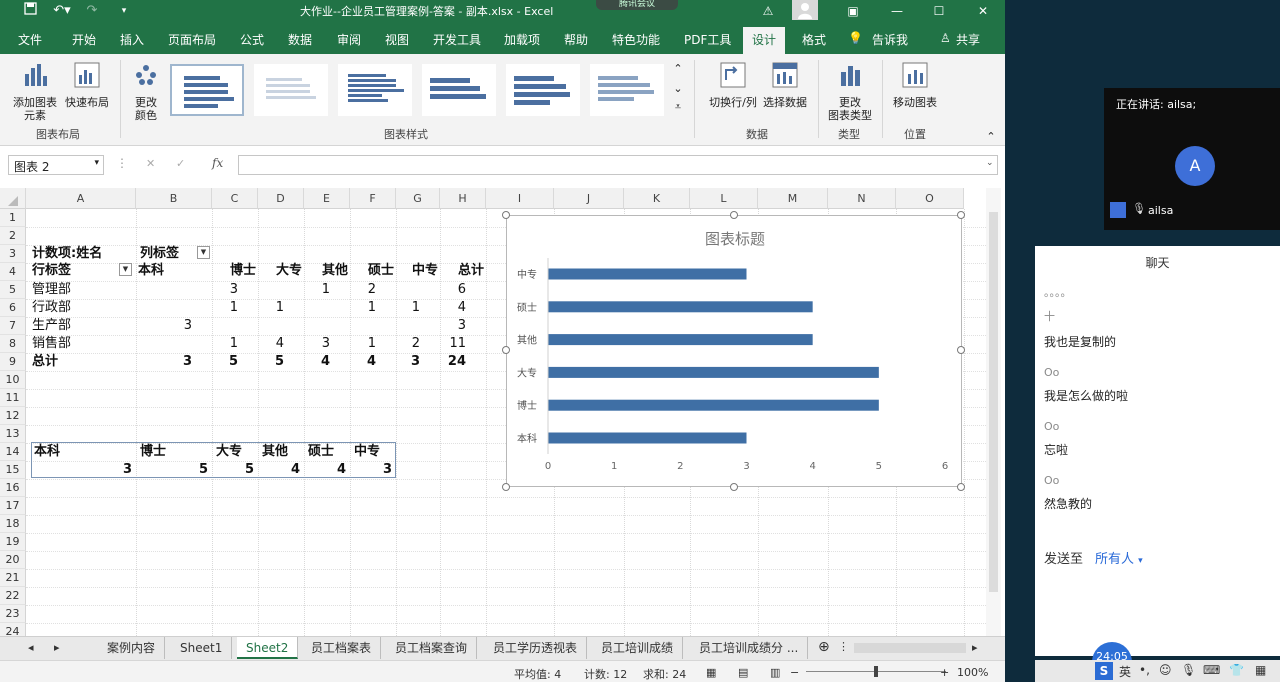  Describe the element at coordinates (56, 165) in the screenshot. I see `name-box: 图表 2 ▾` at that location.